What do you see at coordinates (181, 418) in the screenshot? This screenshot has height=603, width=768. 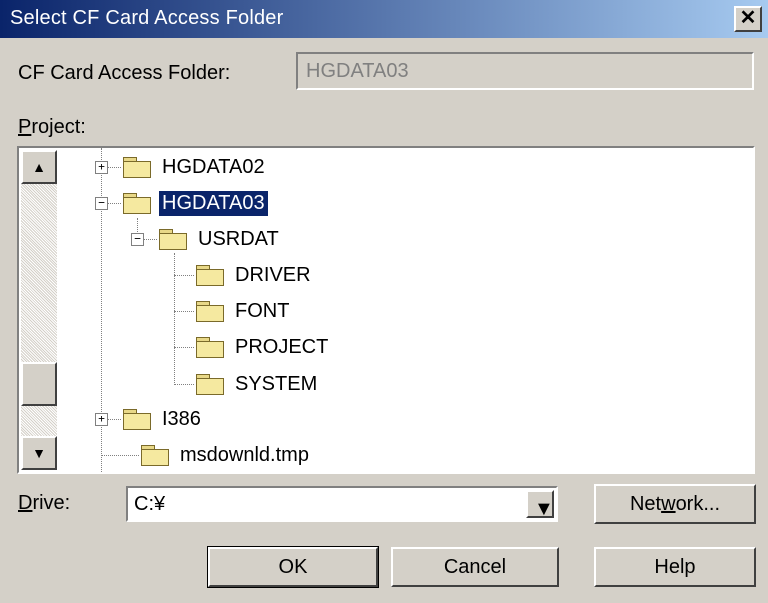 I see `tree-item-label: I386` at bounding box center [181, 418].